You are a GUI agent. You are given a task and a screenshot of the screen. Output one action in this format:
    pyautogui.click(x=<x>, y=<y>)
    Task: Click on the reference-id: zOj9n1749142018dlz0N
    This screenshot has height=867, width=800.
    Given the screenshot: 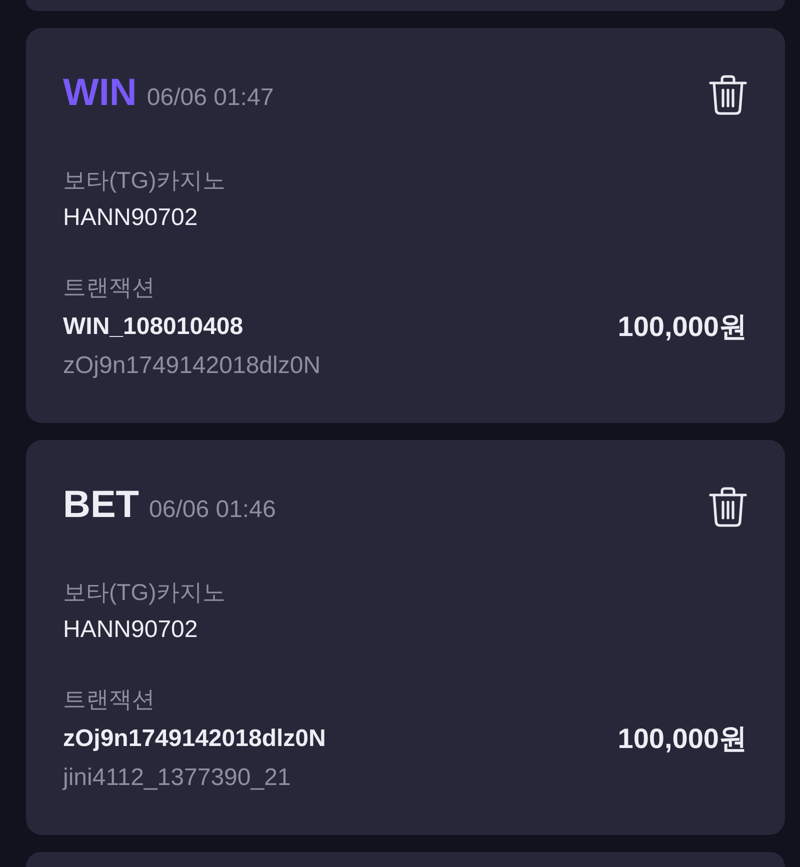 What is the action you would take?
    pyautogui.click(x=192, y=366)
    